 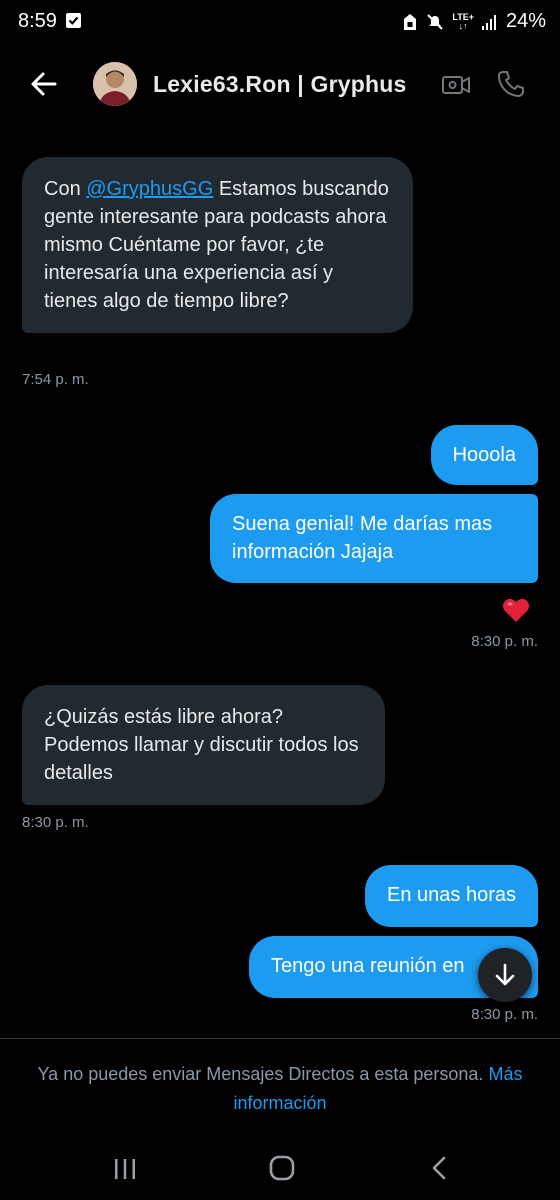 I want to click on arrow-down-icon, so click(x=505, y=974).